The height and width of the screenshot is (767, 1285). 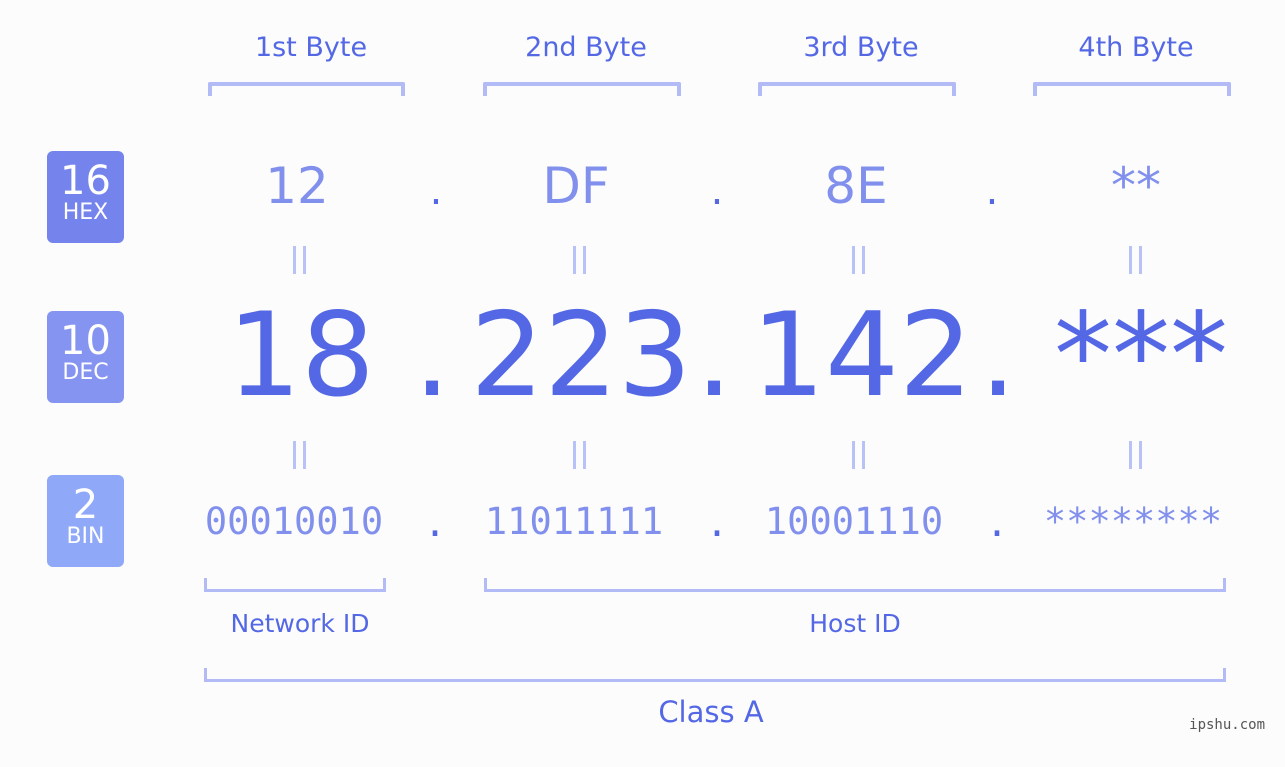 I want to click on hex-value-3: 8E, so click(x=856, y=186).